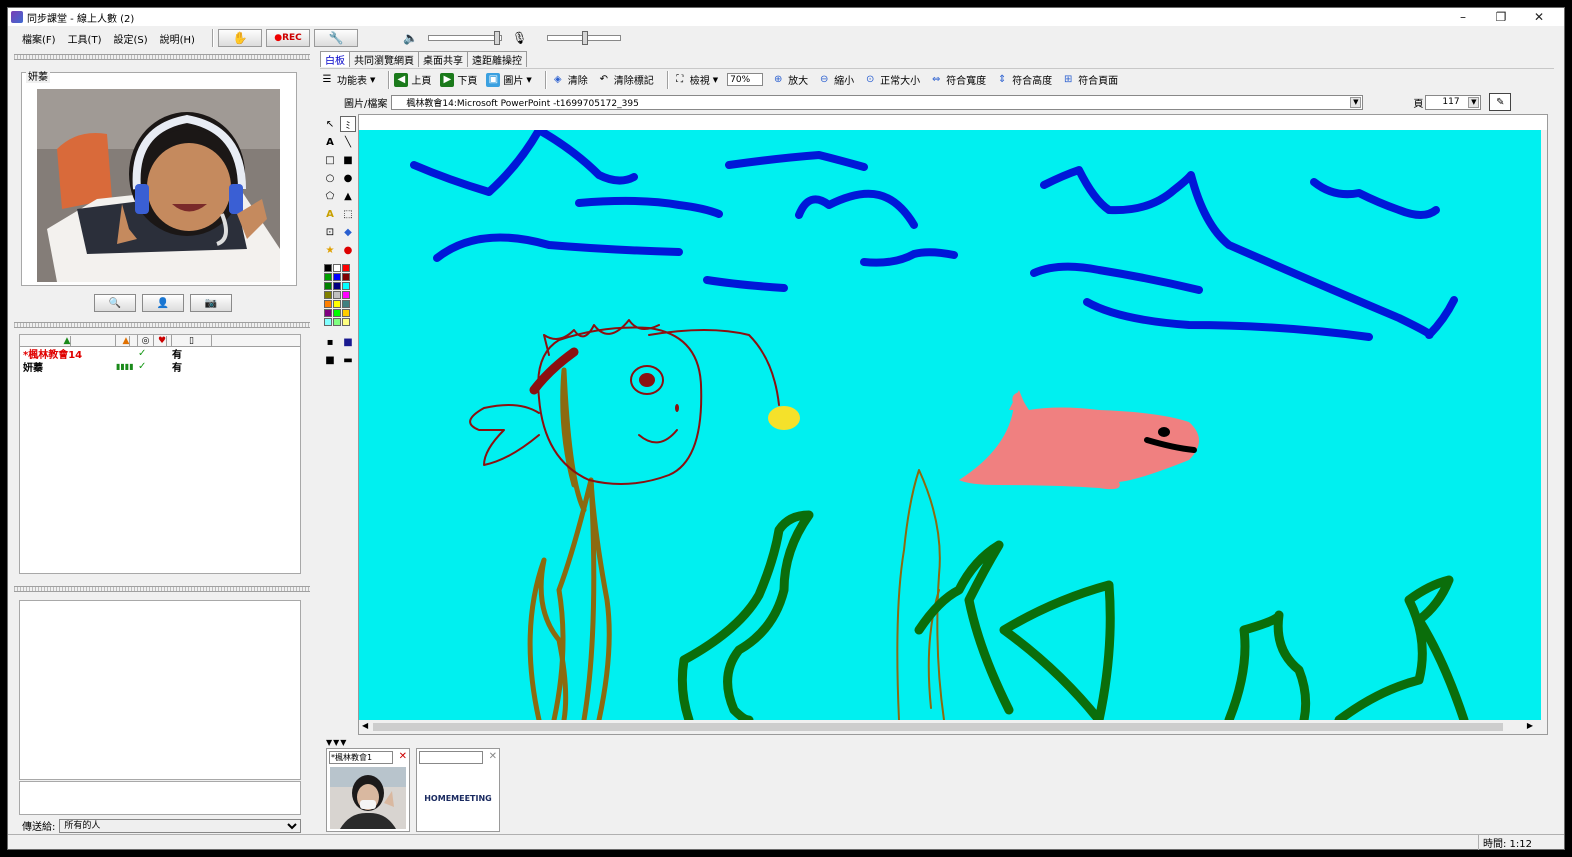 The height and width of the screenshot is (857, 1572). I want to click on pointer-tool-icon: ↖, so click(330, 124).